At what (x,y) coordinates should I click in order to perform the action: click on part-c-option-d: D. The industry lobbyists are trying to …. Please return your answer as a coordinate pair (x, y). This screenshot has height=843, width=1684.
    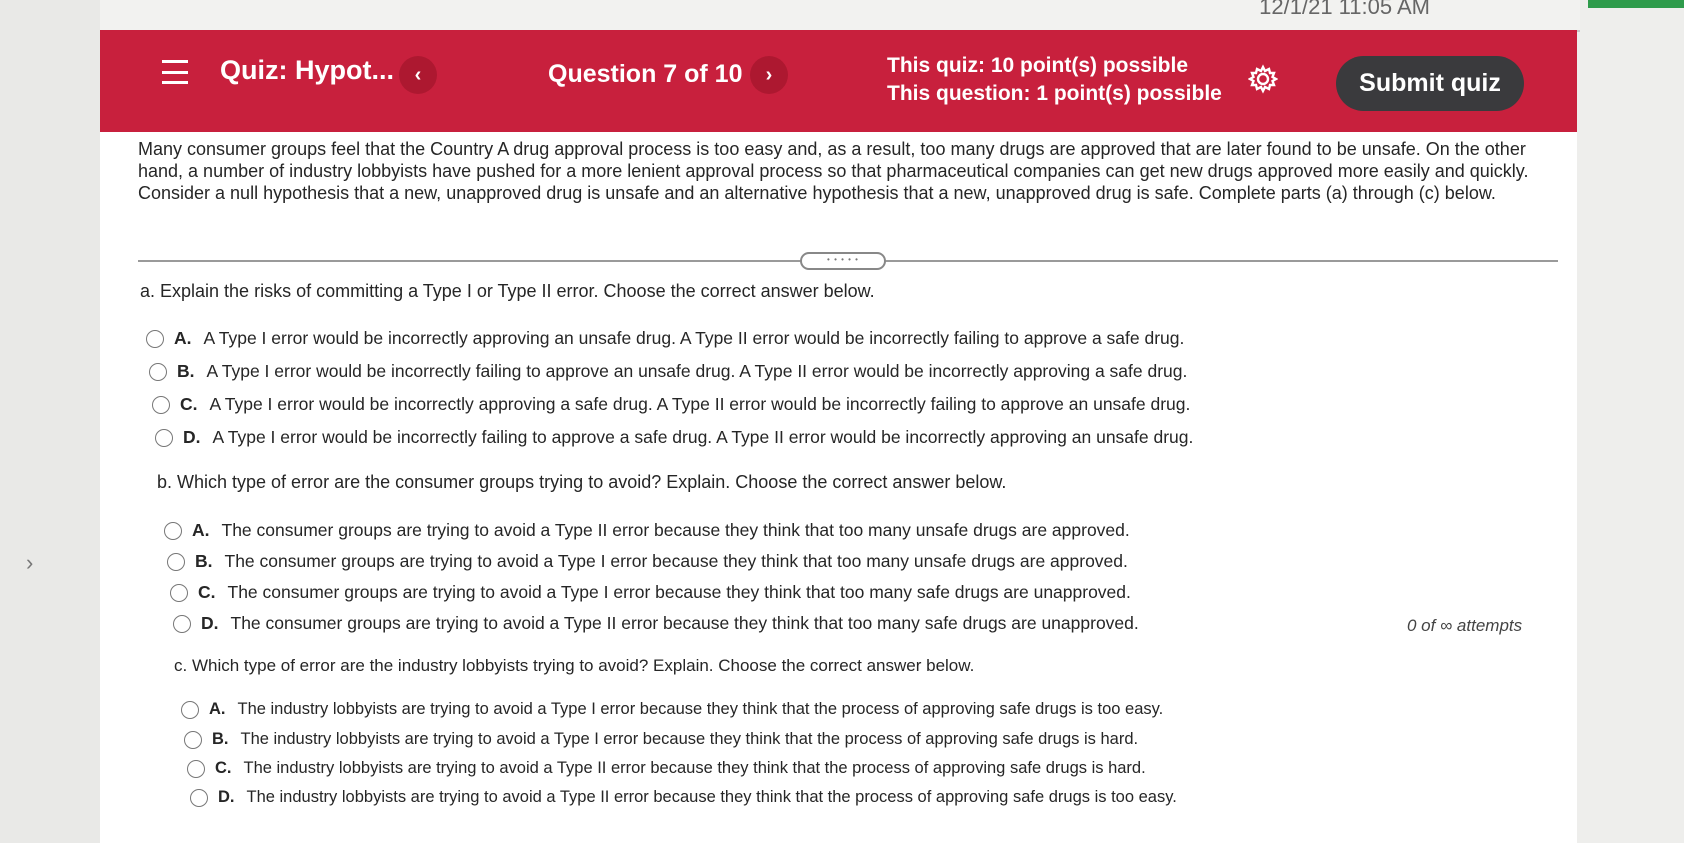
    Looking at the image, I should click on (683, 797).